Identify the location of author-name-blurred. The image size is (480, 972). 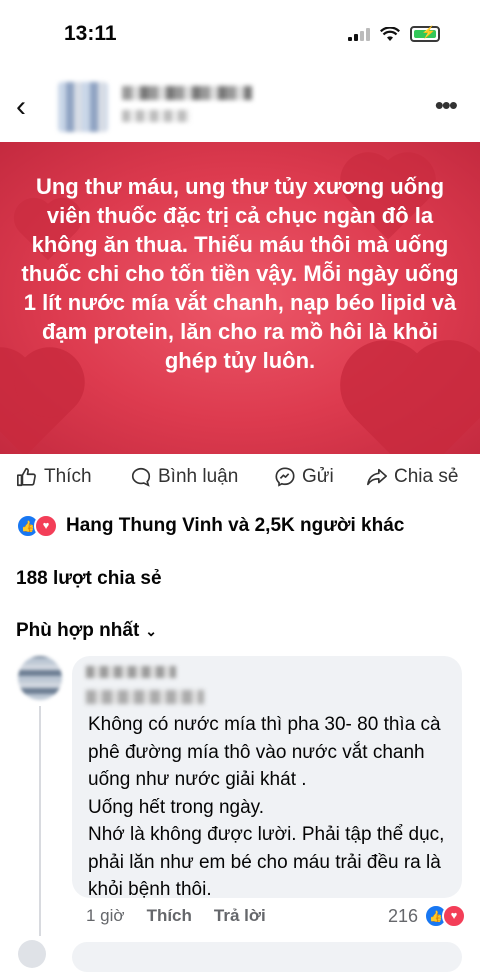
(187, 93).